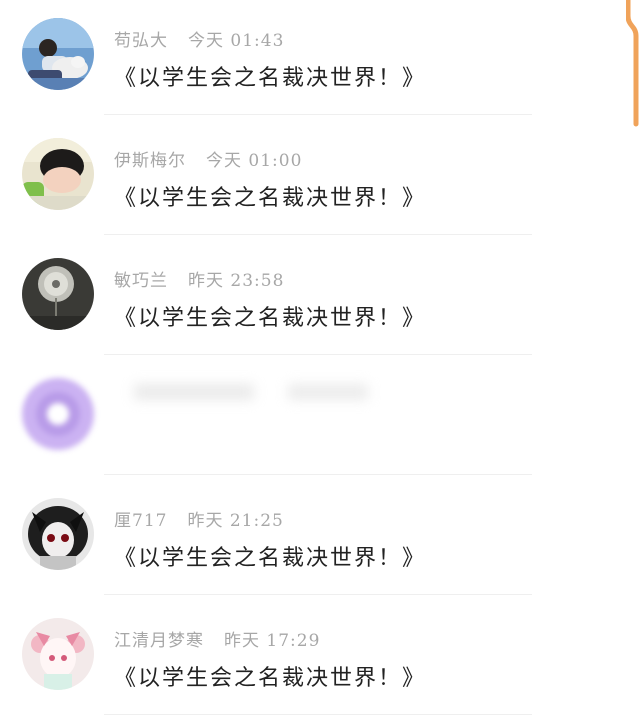 This screenshot has height=720, width=640. Describe the element at coordinates (280, 300) in the screenshot. I see `message-row: 敏巧兰 昨天 23:58 《以学生会之名裁决世界！》` at that location.